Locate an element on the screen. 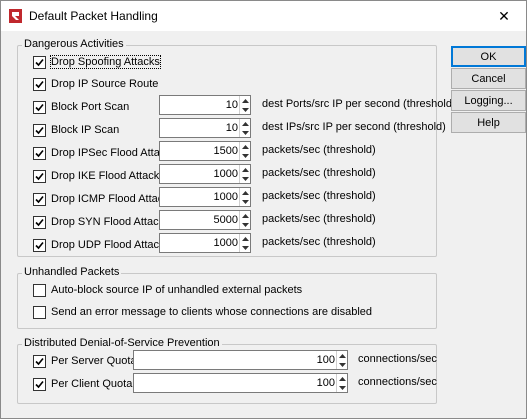 This screenshot has height=419, width=527. drop-icmp-flood-spinner: 1000 is located at coordinates (205, 197).